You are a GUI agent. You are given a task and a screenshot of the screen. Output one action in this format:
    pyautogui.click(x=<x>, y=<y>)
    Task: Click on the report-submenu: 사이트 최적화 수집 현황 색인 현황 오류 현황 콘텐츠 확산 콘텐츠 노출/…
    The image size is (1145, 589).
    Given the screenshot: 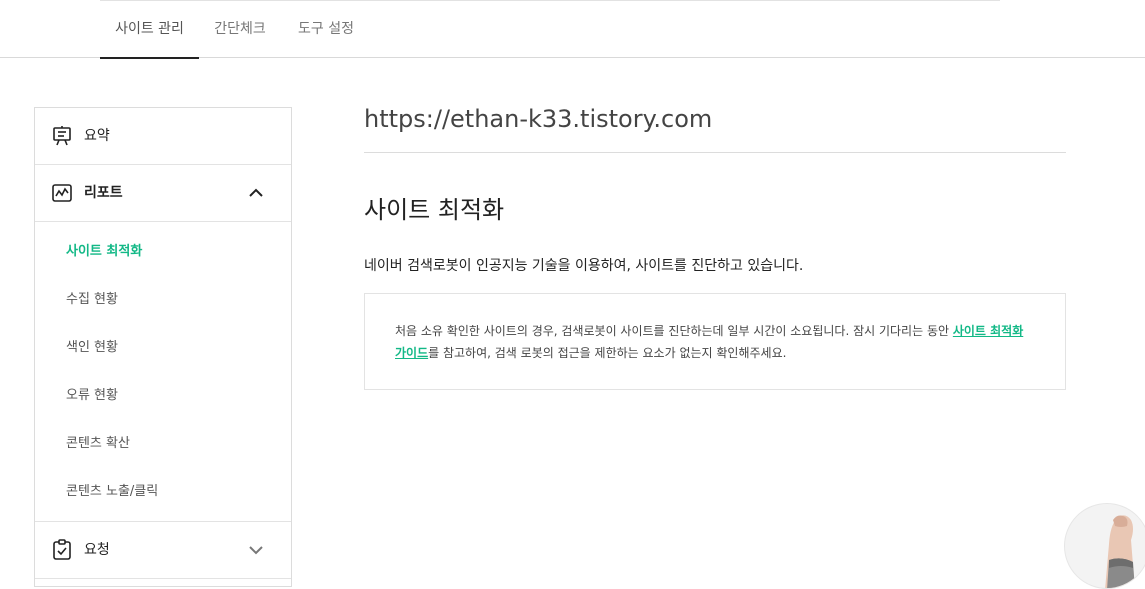 What is the action you would take?
    pyautogui.click(x=163, y=372)
    